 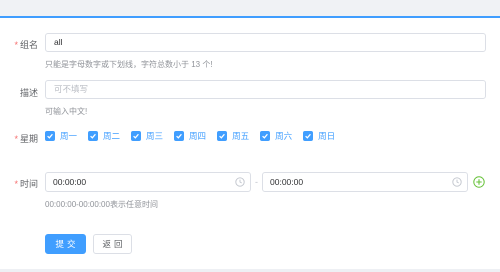 I want to click on end-time-picker: 00:00:00, so click(x=365, y=182).